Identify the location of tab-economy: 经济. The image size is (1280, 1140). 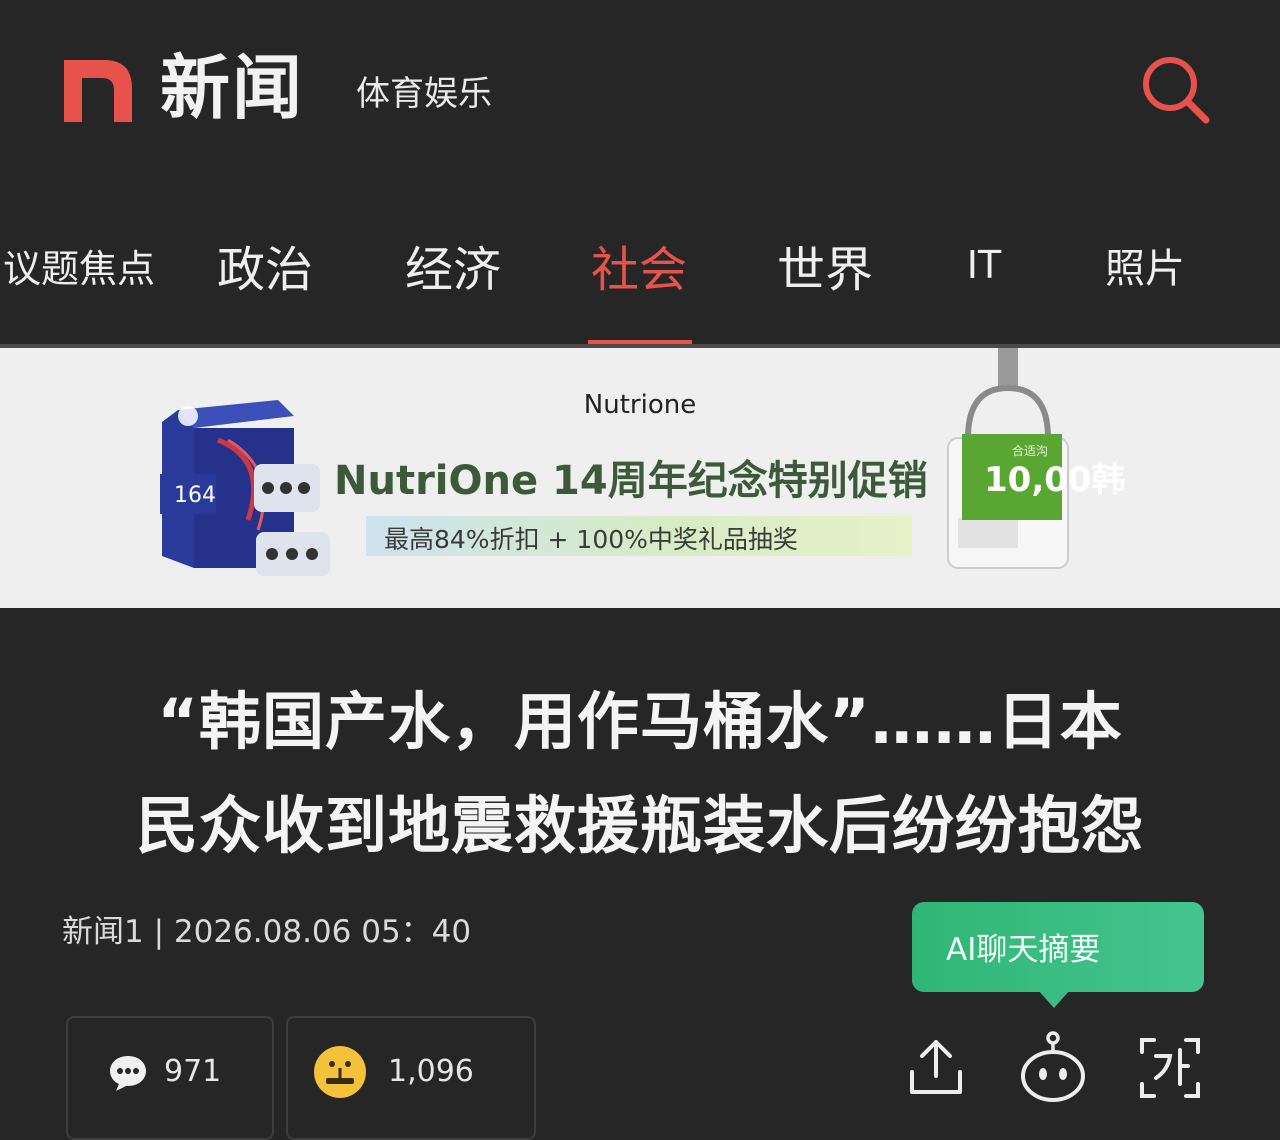
(453, 265).